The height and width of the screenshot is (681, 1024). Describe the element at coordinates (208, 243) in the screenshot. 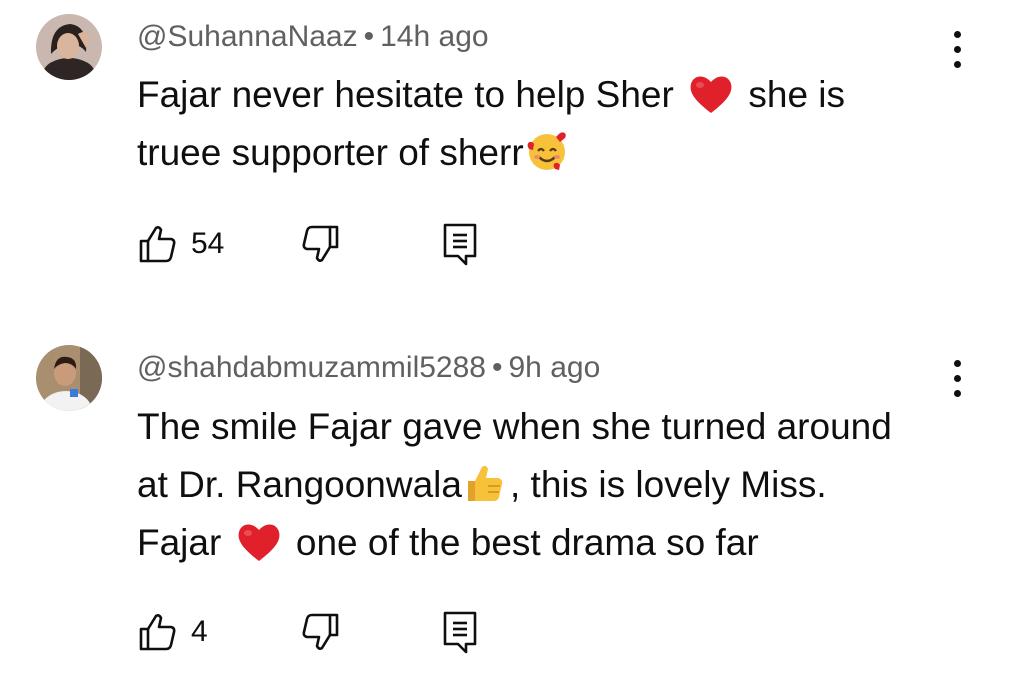

I see `like-count: 54` at that location.